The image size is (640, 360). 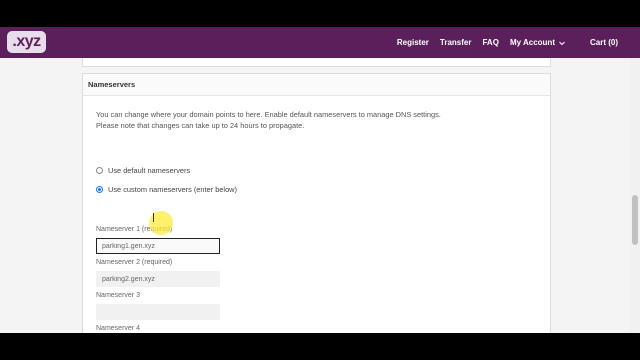 What do you see at coordinates (456, 42) in the screenshot?
I see `nav-transfer-link: Transfer` at bounding box center [456, 42].